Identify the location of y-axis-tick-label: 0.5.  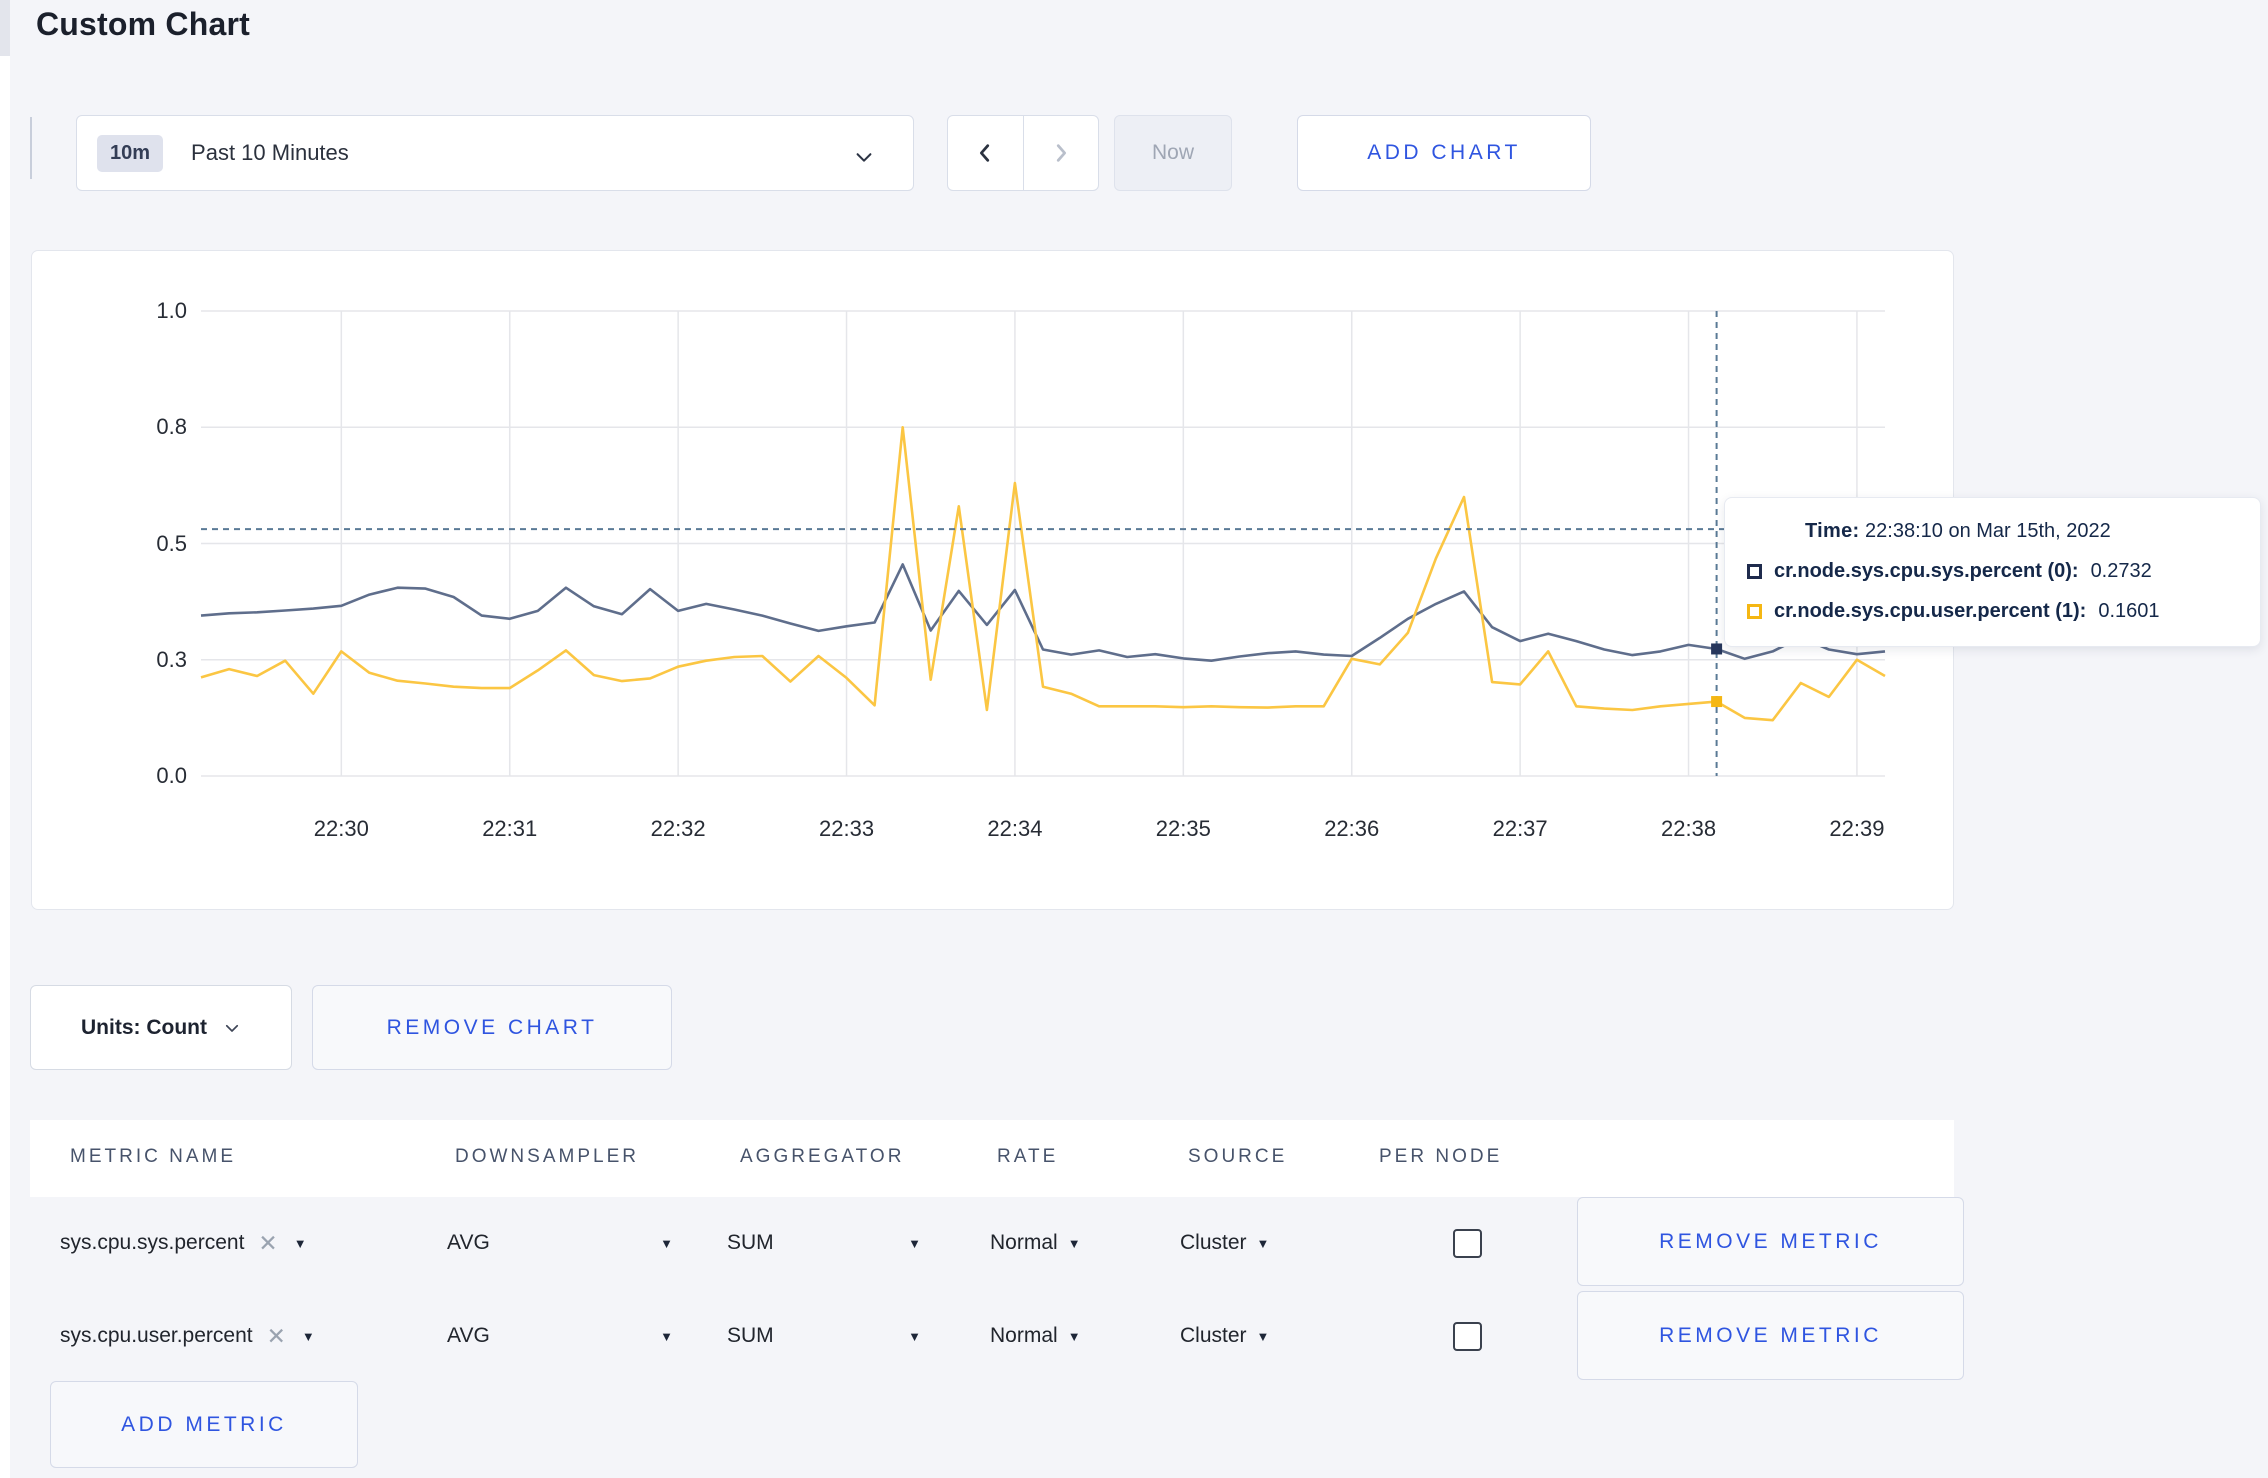
(171, 543).